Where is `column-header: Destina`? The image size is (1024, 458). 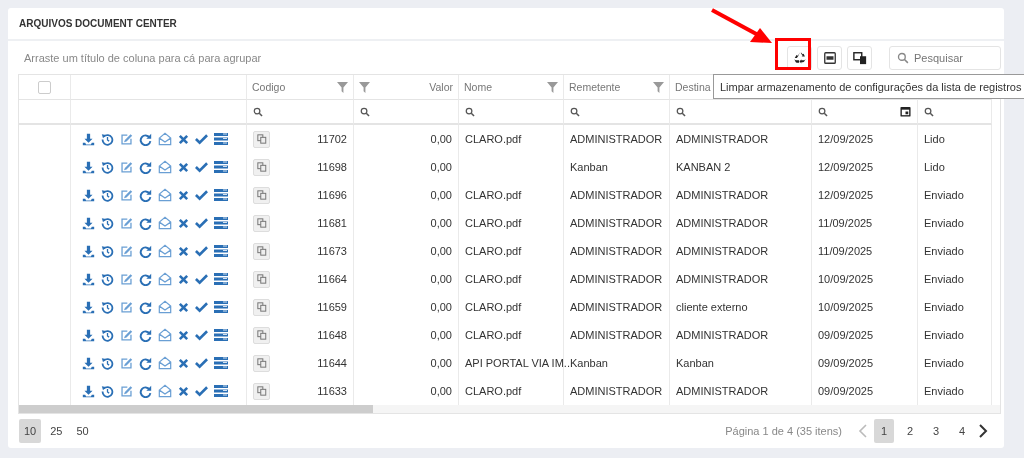
column-header: Destina is located at coordinates (693, 87).